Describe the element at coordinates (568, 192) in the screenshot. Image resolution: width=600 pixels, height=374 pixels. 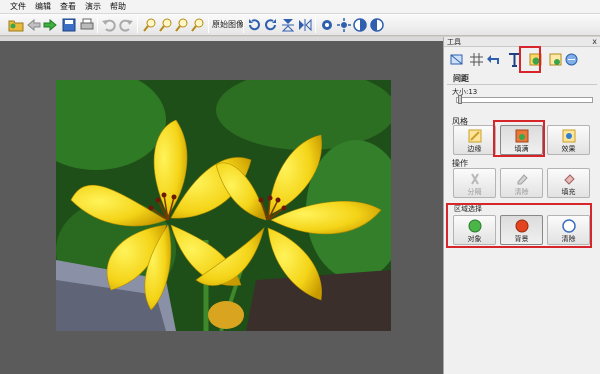
I see `fill-op-label: 填充` at that location.